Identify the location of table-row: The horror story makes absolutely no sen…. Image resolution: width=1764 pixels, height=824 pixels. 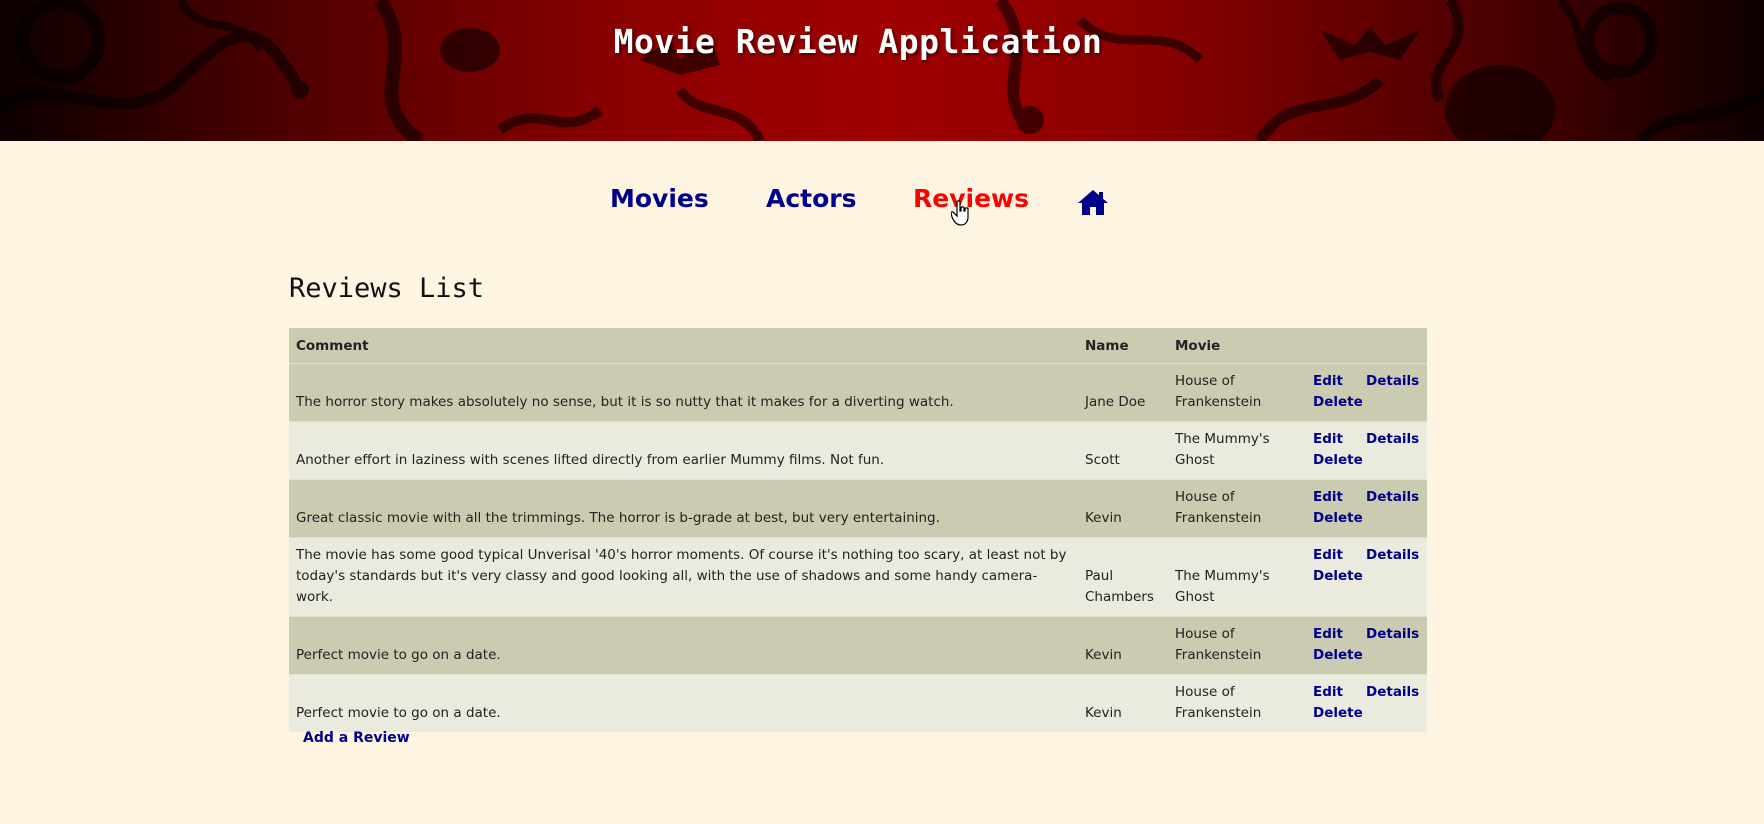
(858, 392).